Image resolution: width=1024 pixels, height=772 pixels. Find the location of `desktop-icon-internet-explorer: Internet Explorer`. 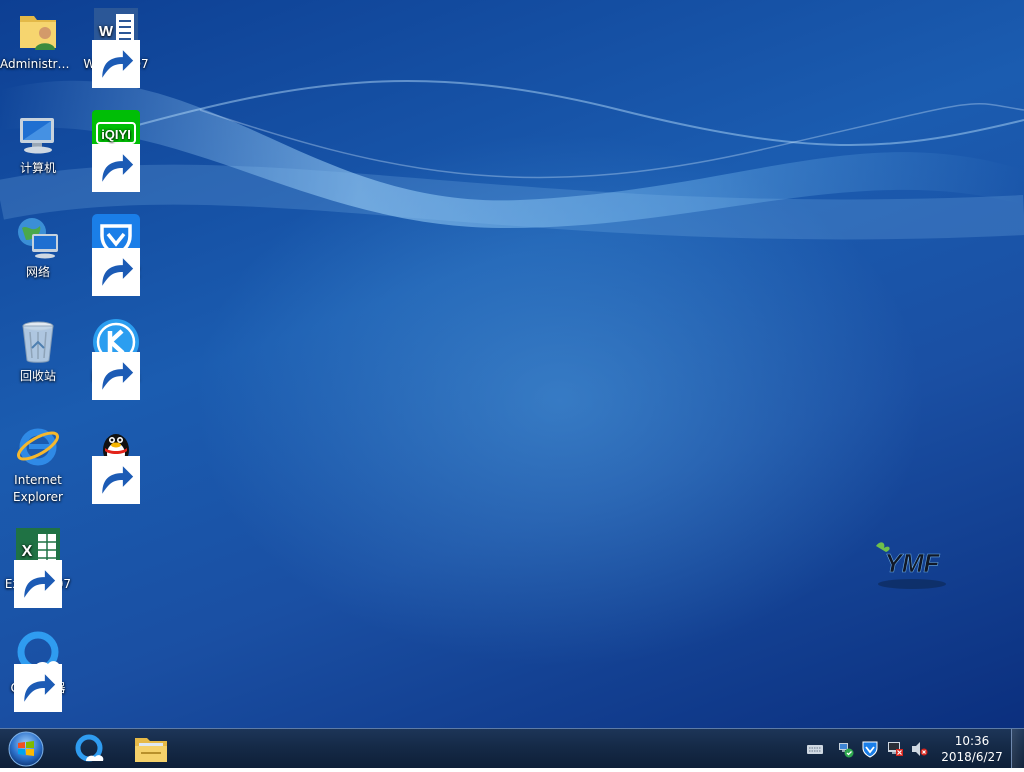

desktop-icon-internet-explorer: Internet Explorer is located at coordinates (38, 461).